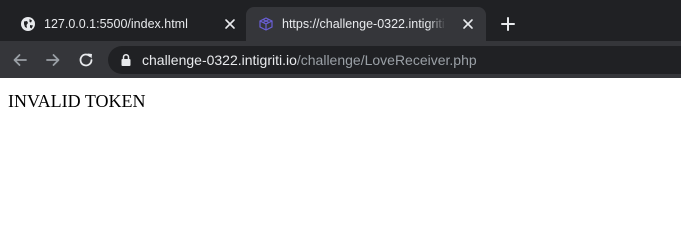  I want to click on url-path: /challenge/LoveReceiver.php, so click(386, 60).